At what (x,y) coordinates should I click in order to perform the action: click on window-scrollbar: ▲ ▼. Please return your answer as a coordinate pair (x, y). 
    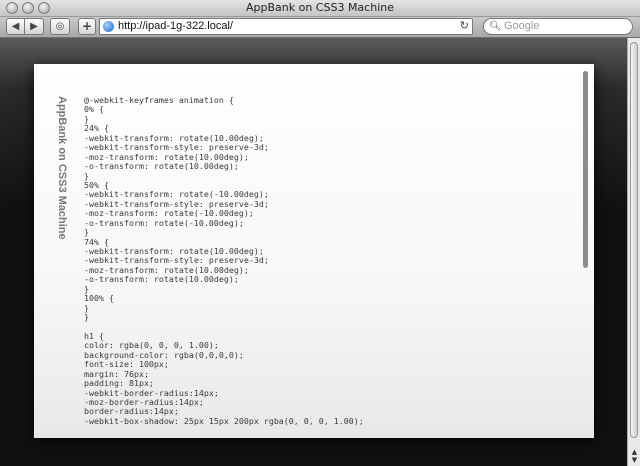
    Looking at the image, I should click on (633, 252).